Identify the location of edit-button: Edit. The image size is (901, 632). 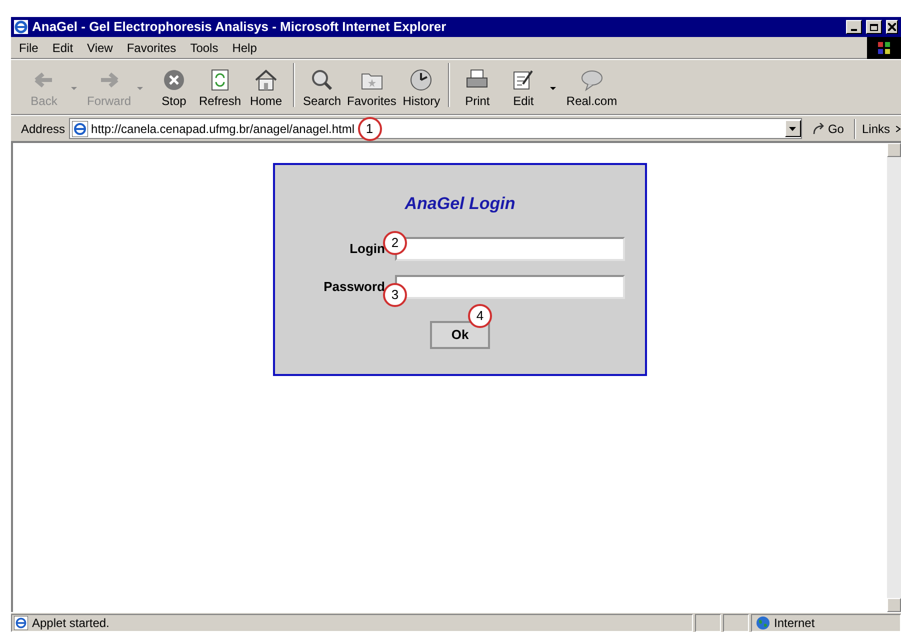
(532, 89).